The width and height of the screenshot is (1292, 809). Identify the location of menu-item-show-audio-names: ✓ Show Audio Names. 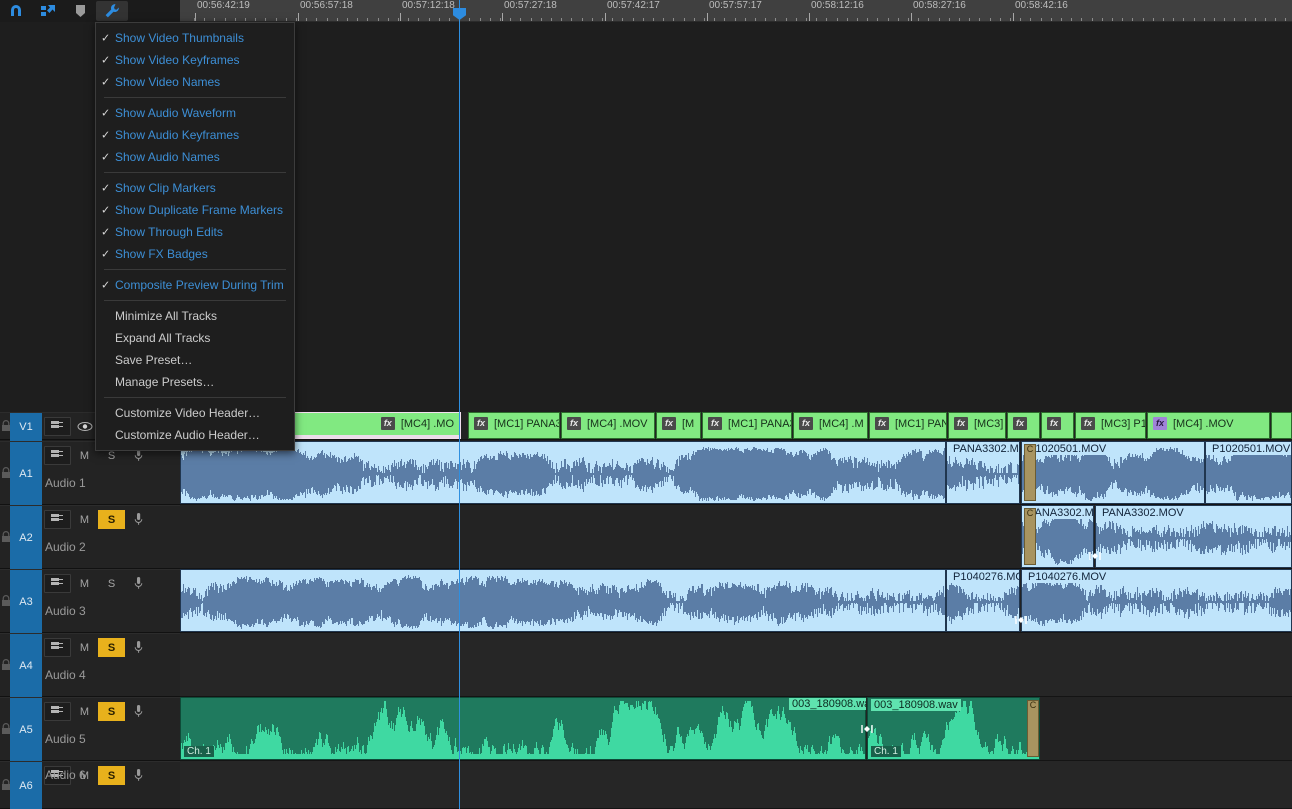
(195, 157).